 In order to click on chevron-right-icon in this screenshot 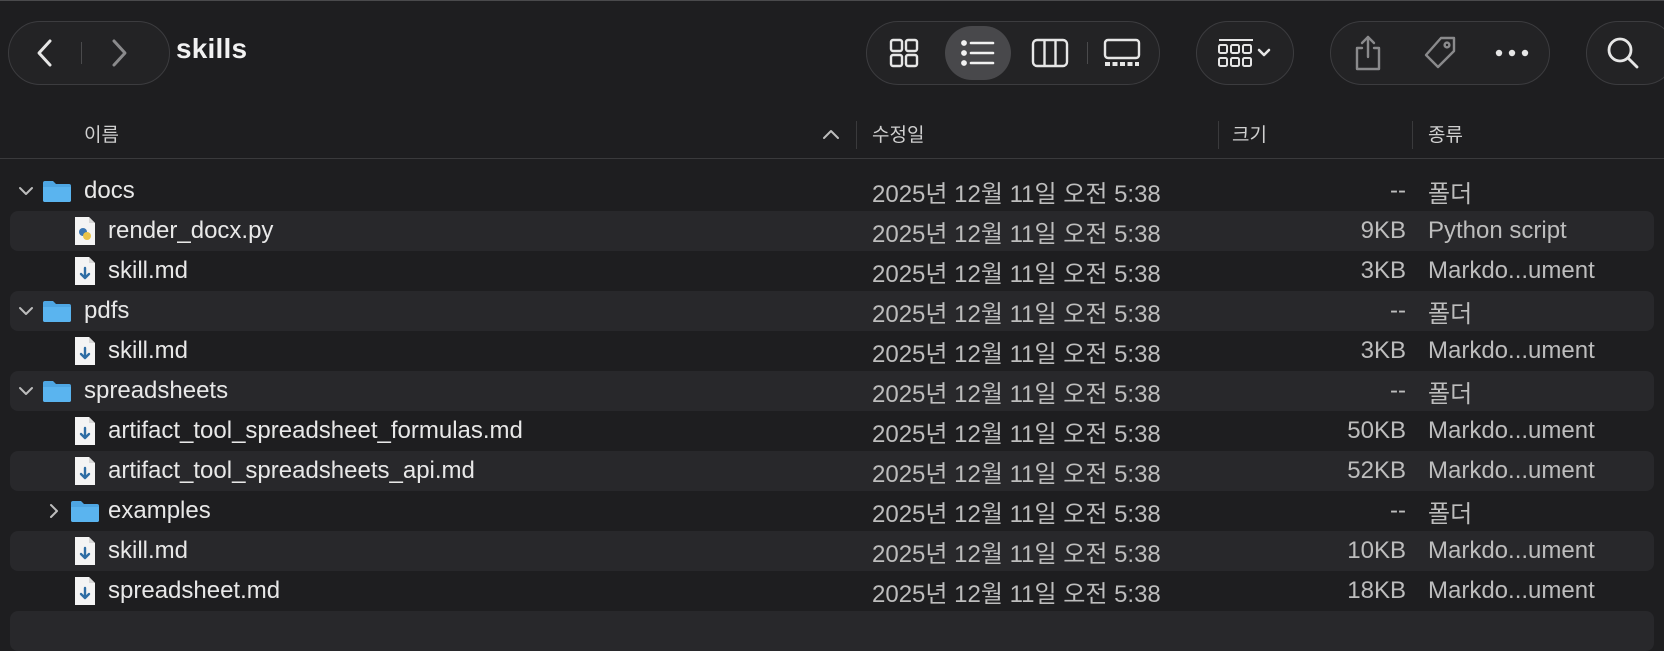, I will do `click(54, 511)`.